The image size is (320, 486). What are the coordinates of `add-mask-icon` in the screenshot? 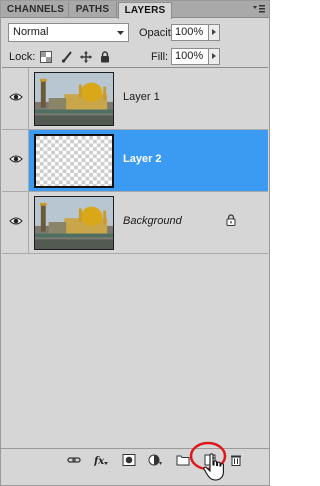 It's located at (129, 460).